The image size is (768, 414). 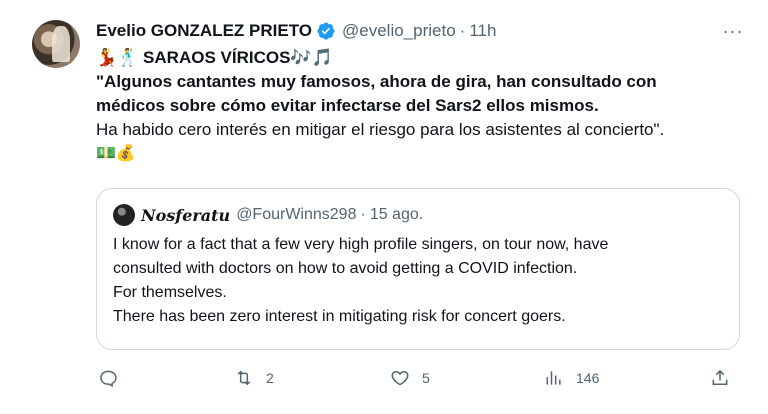 What do you see at coordinates (326, 31) in the screenshot?
I see `verified-badge-icon` at bounding box center [326, 31].